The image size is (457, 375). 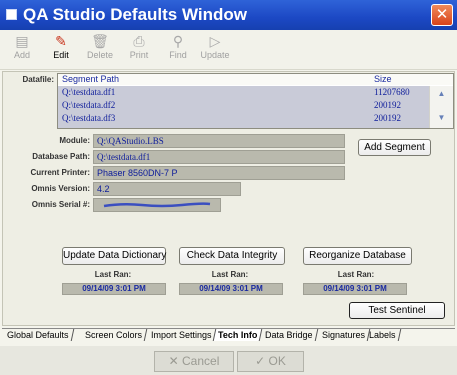 What do you see at coordinates (173, 361) in the screenshot?
I see `cancel-icon: ✕` at bounding box center [173, 361].